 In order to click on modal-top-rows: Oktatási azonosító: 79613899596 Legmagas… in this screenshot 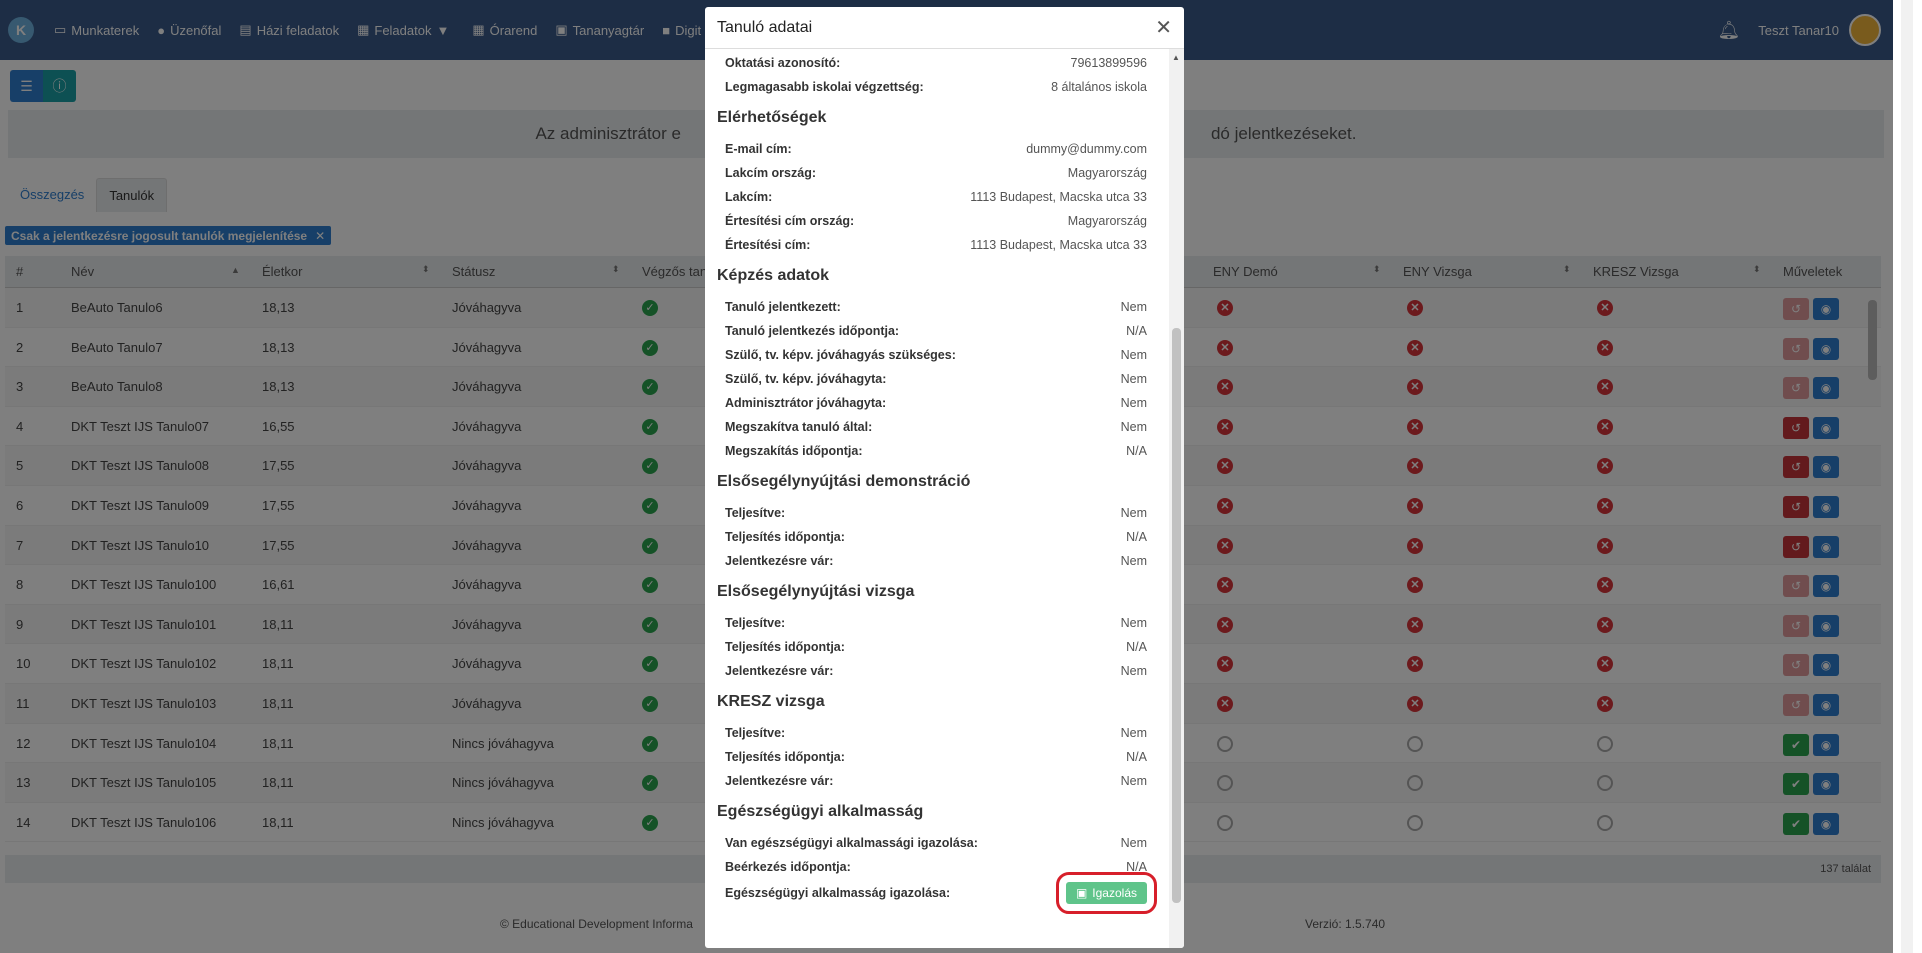, I will do `click(936, 74)`.